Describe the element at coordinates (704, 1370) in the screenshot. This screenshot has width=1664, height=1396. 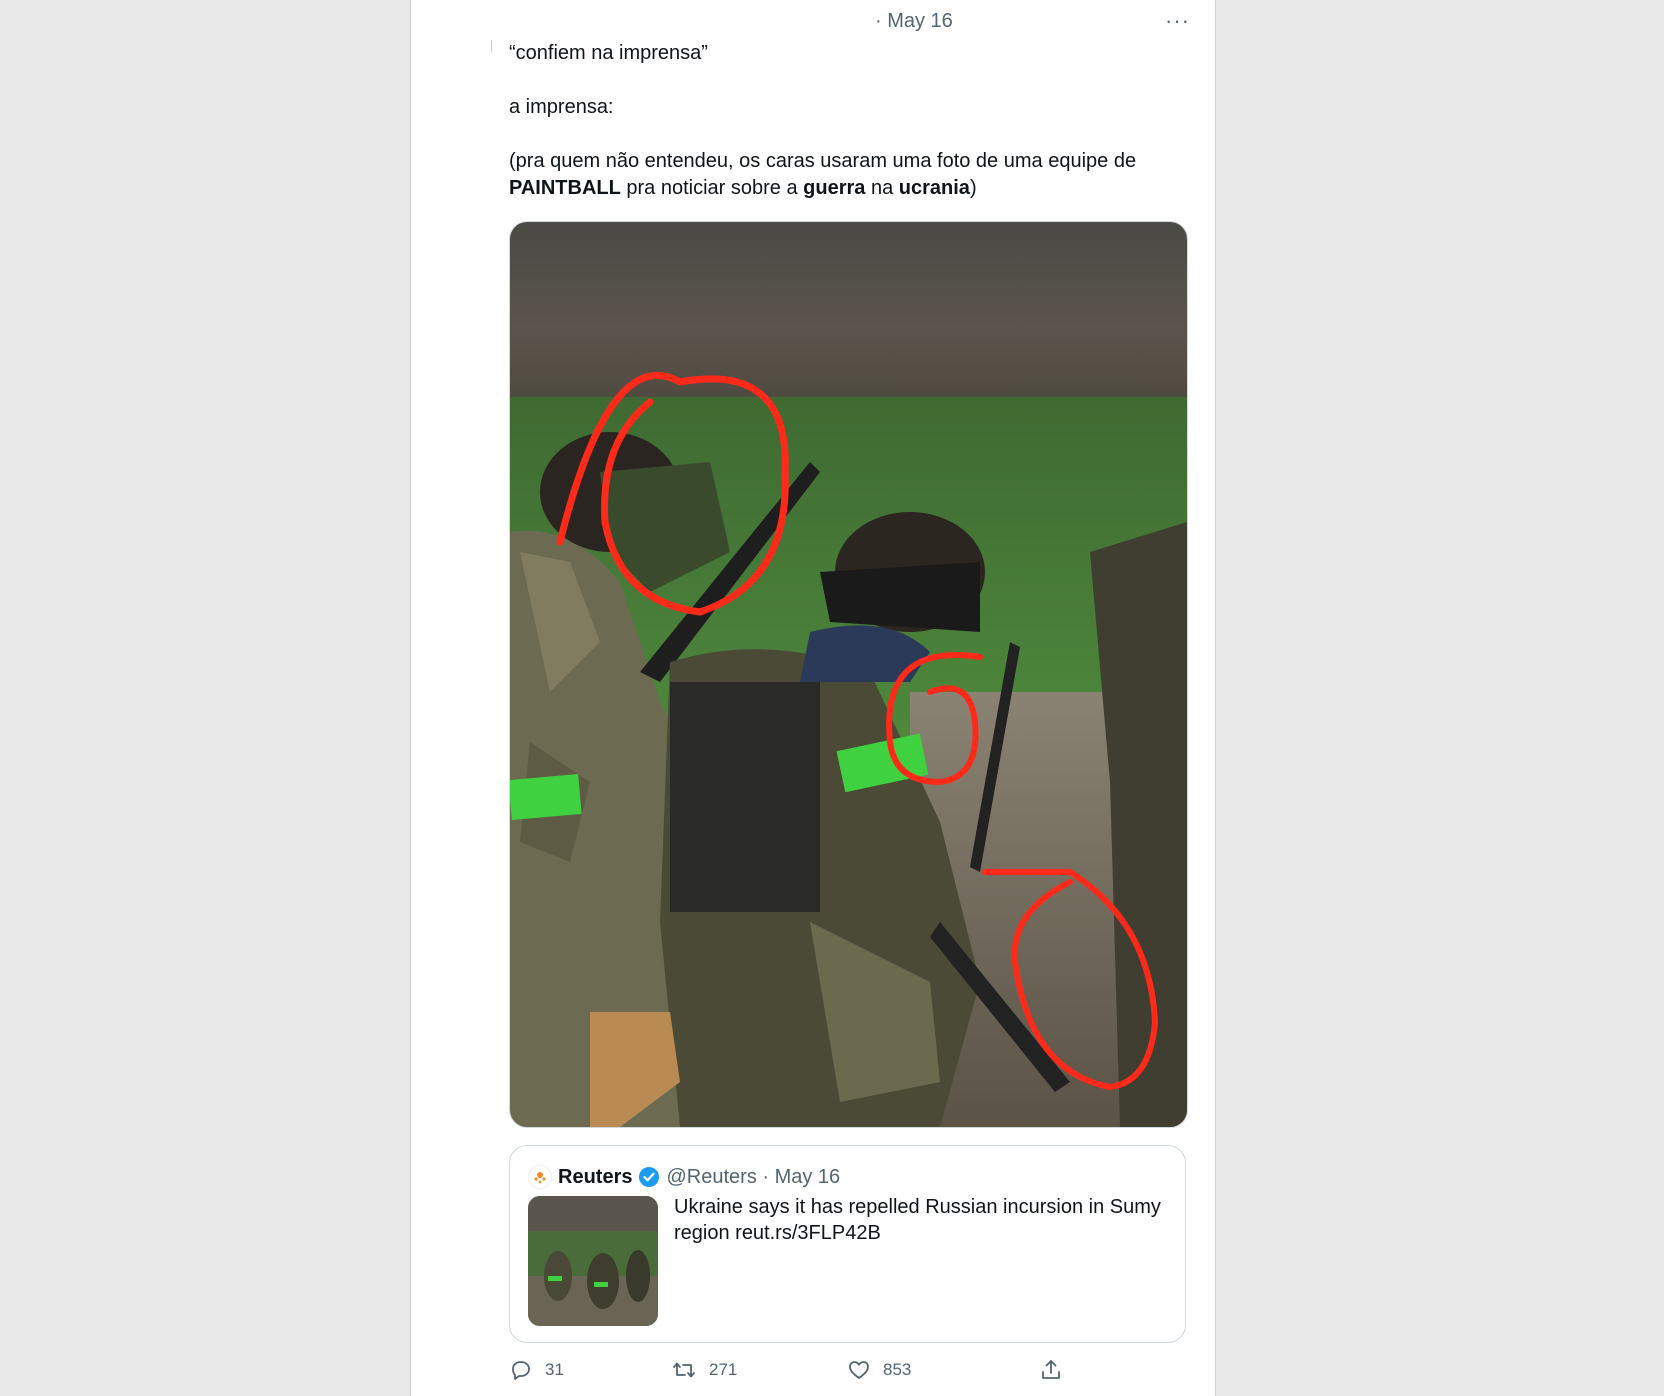
I see `retweet-button: 271` at that location.